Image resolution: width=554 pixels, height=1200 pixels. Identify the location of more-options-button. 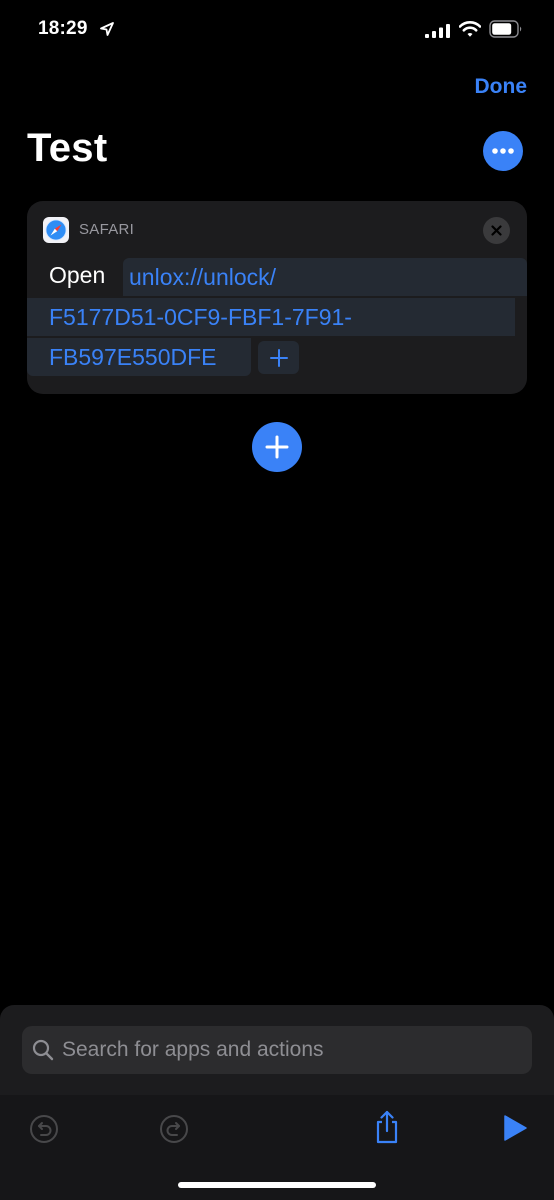
(503, 151).